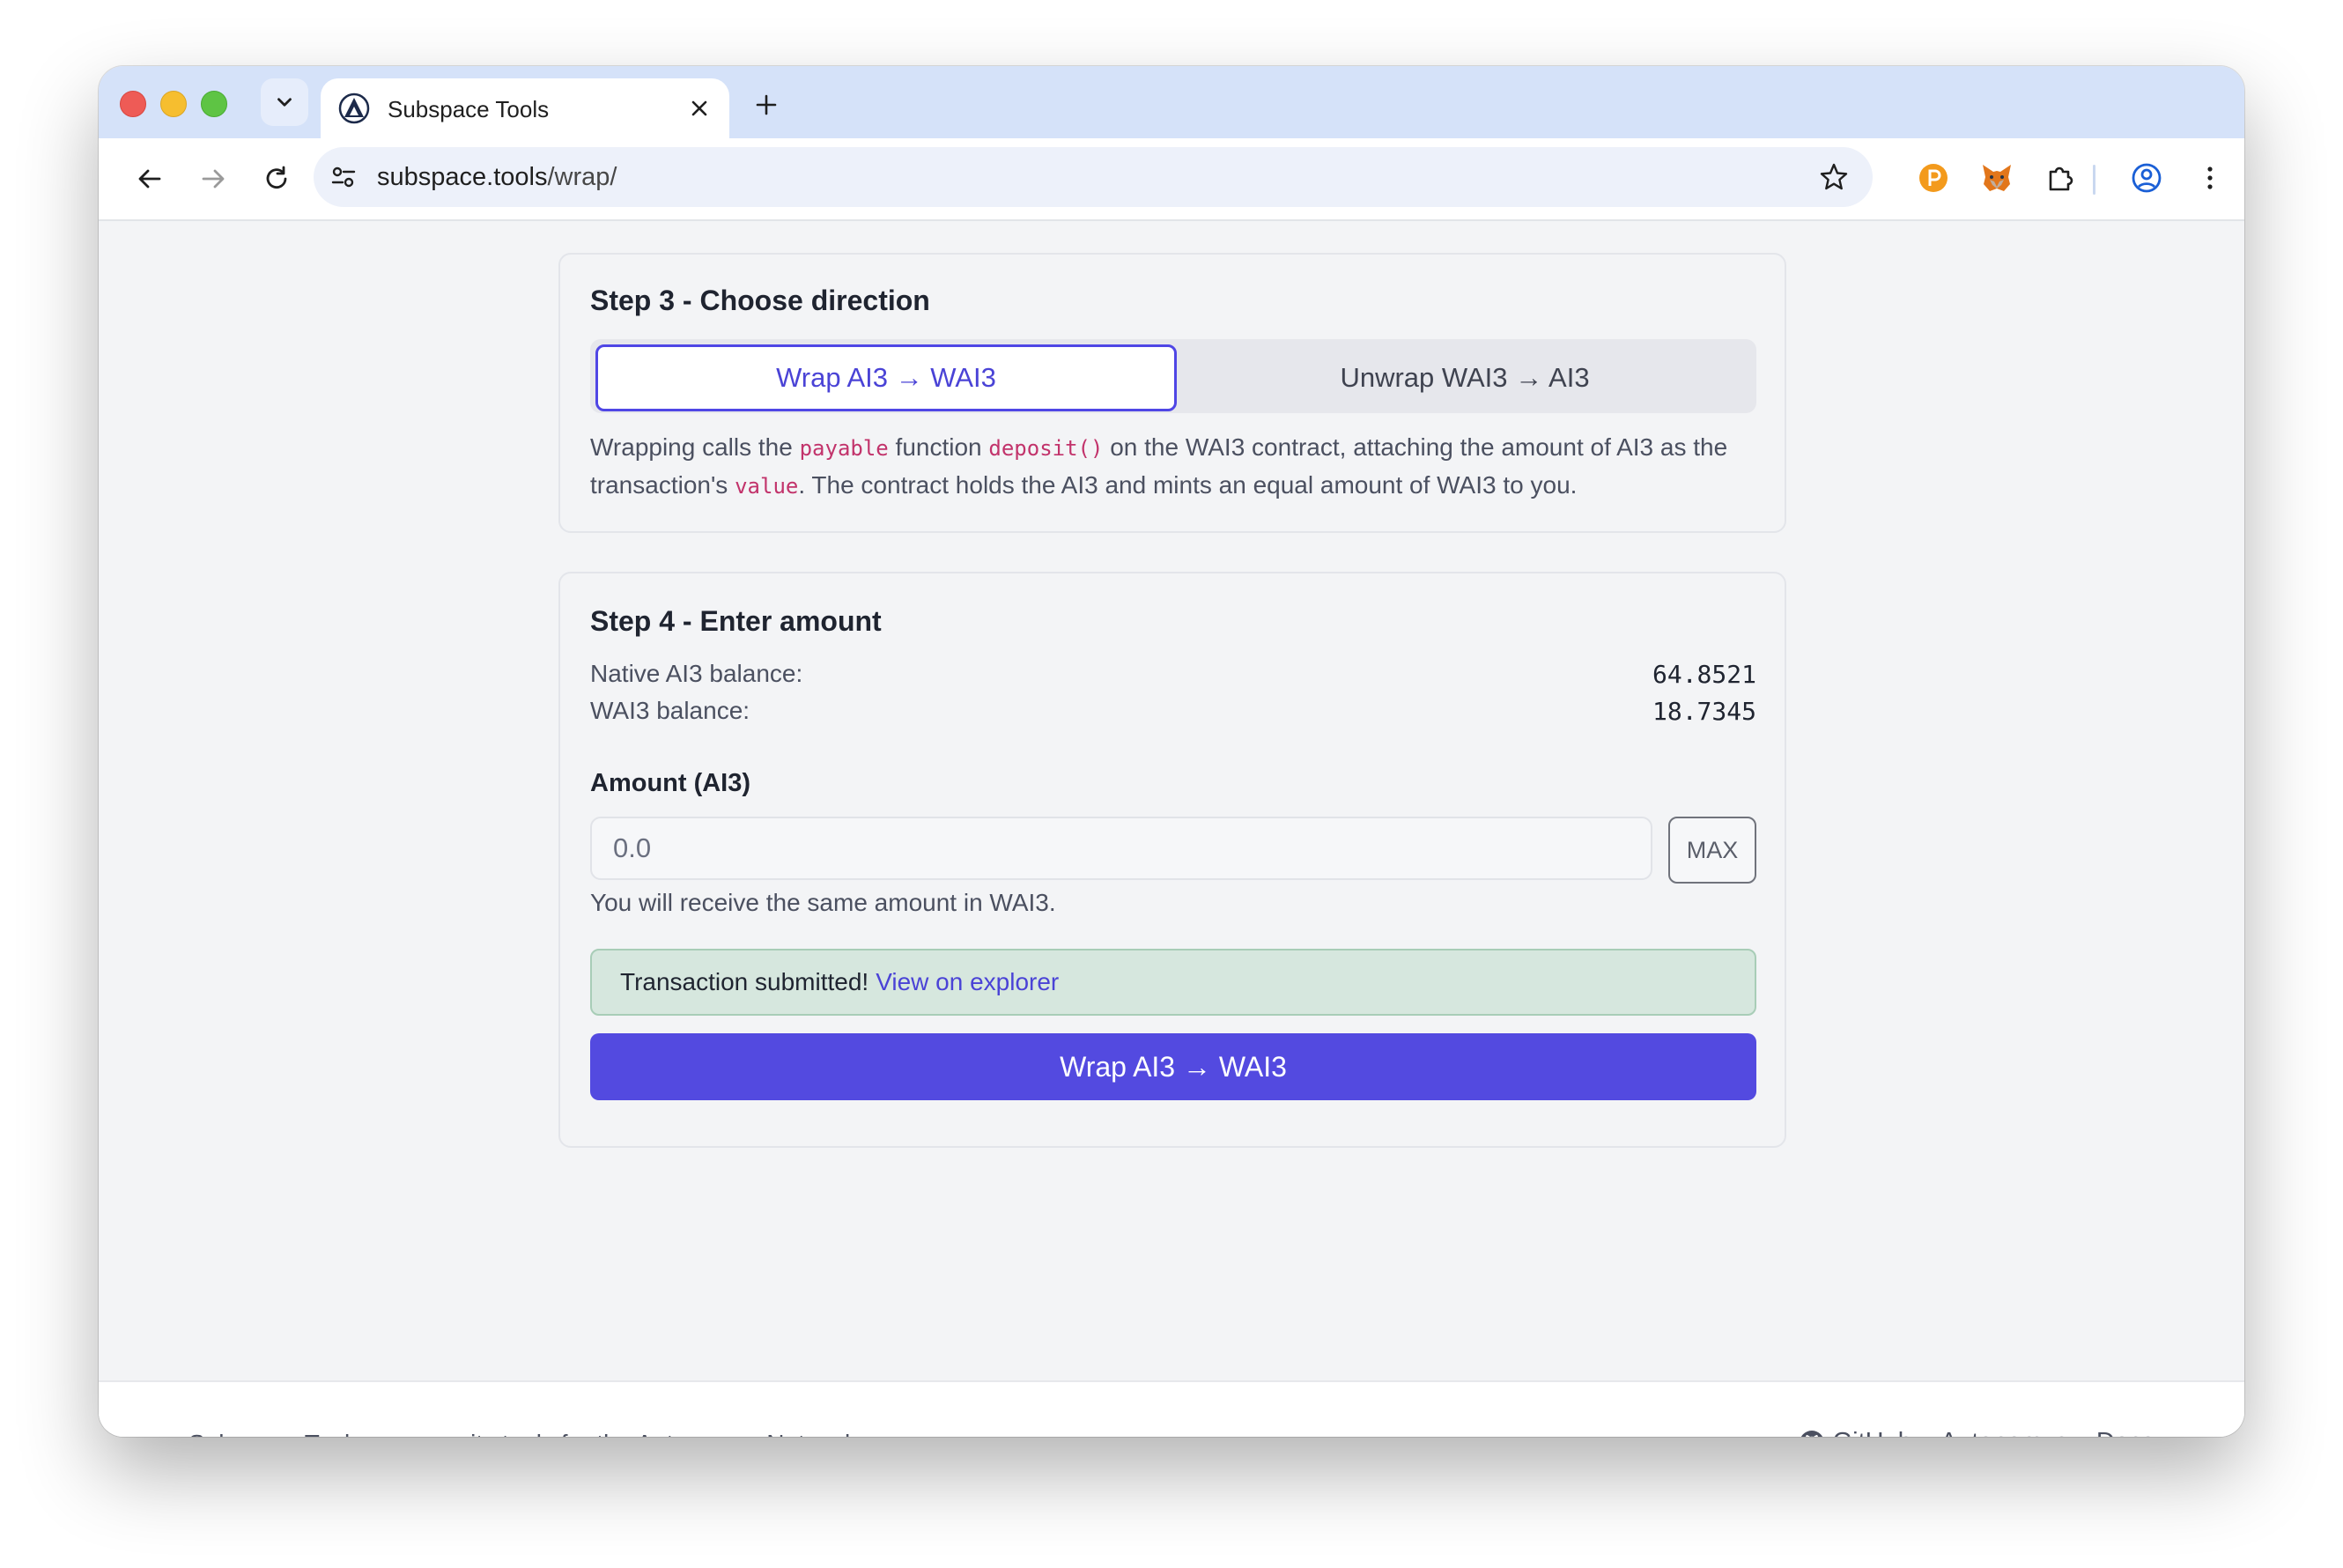 Image resolution: width=2343 pixels, height=1568 pixels. What do you see at coordinates (670, 710) in the screenshot?
I see `wai3-balance-label: WAI3 balance:` at bounding box center [670, 710].